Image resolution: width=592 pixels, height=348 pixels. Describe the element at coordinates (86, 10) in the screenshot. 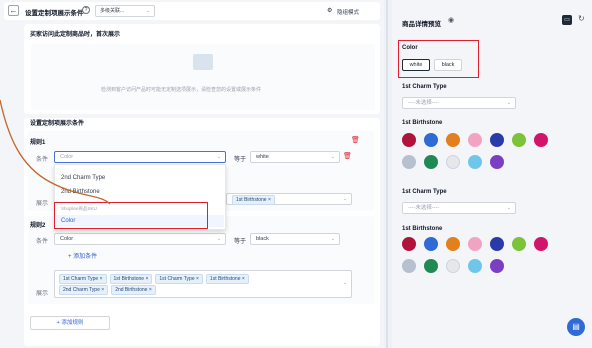

I see `help-icon: ?` at that location.